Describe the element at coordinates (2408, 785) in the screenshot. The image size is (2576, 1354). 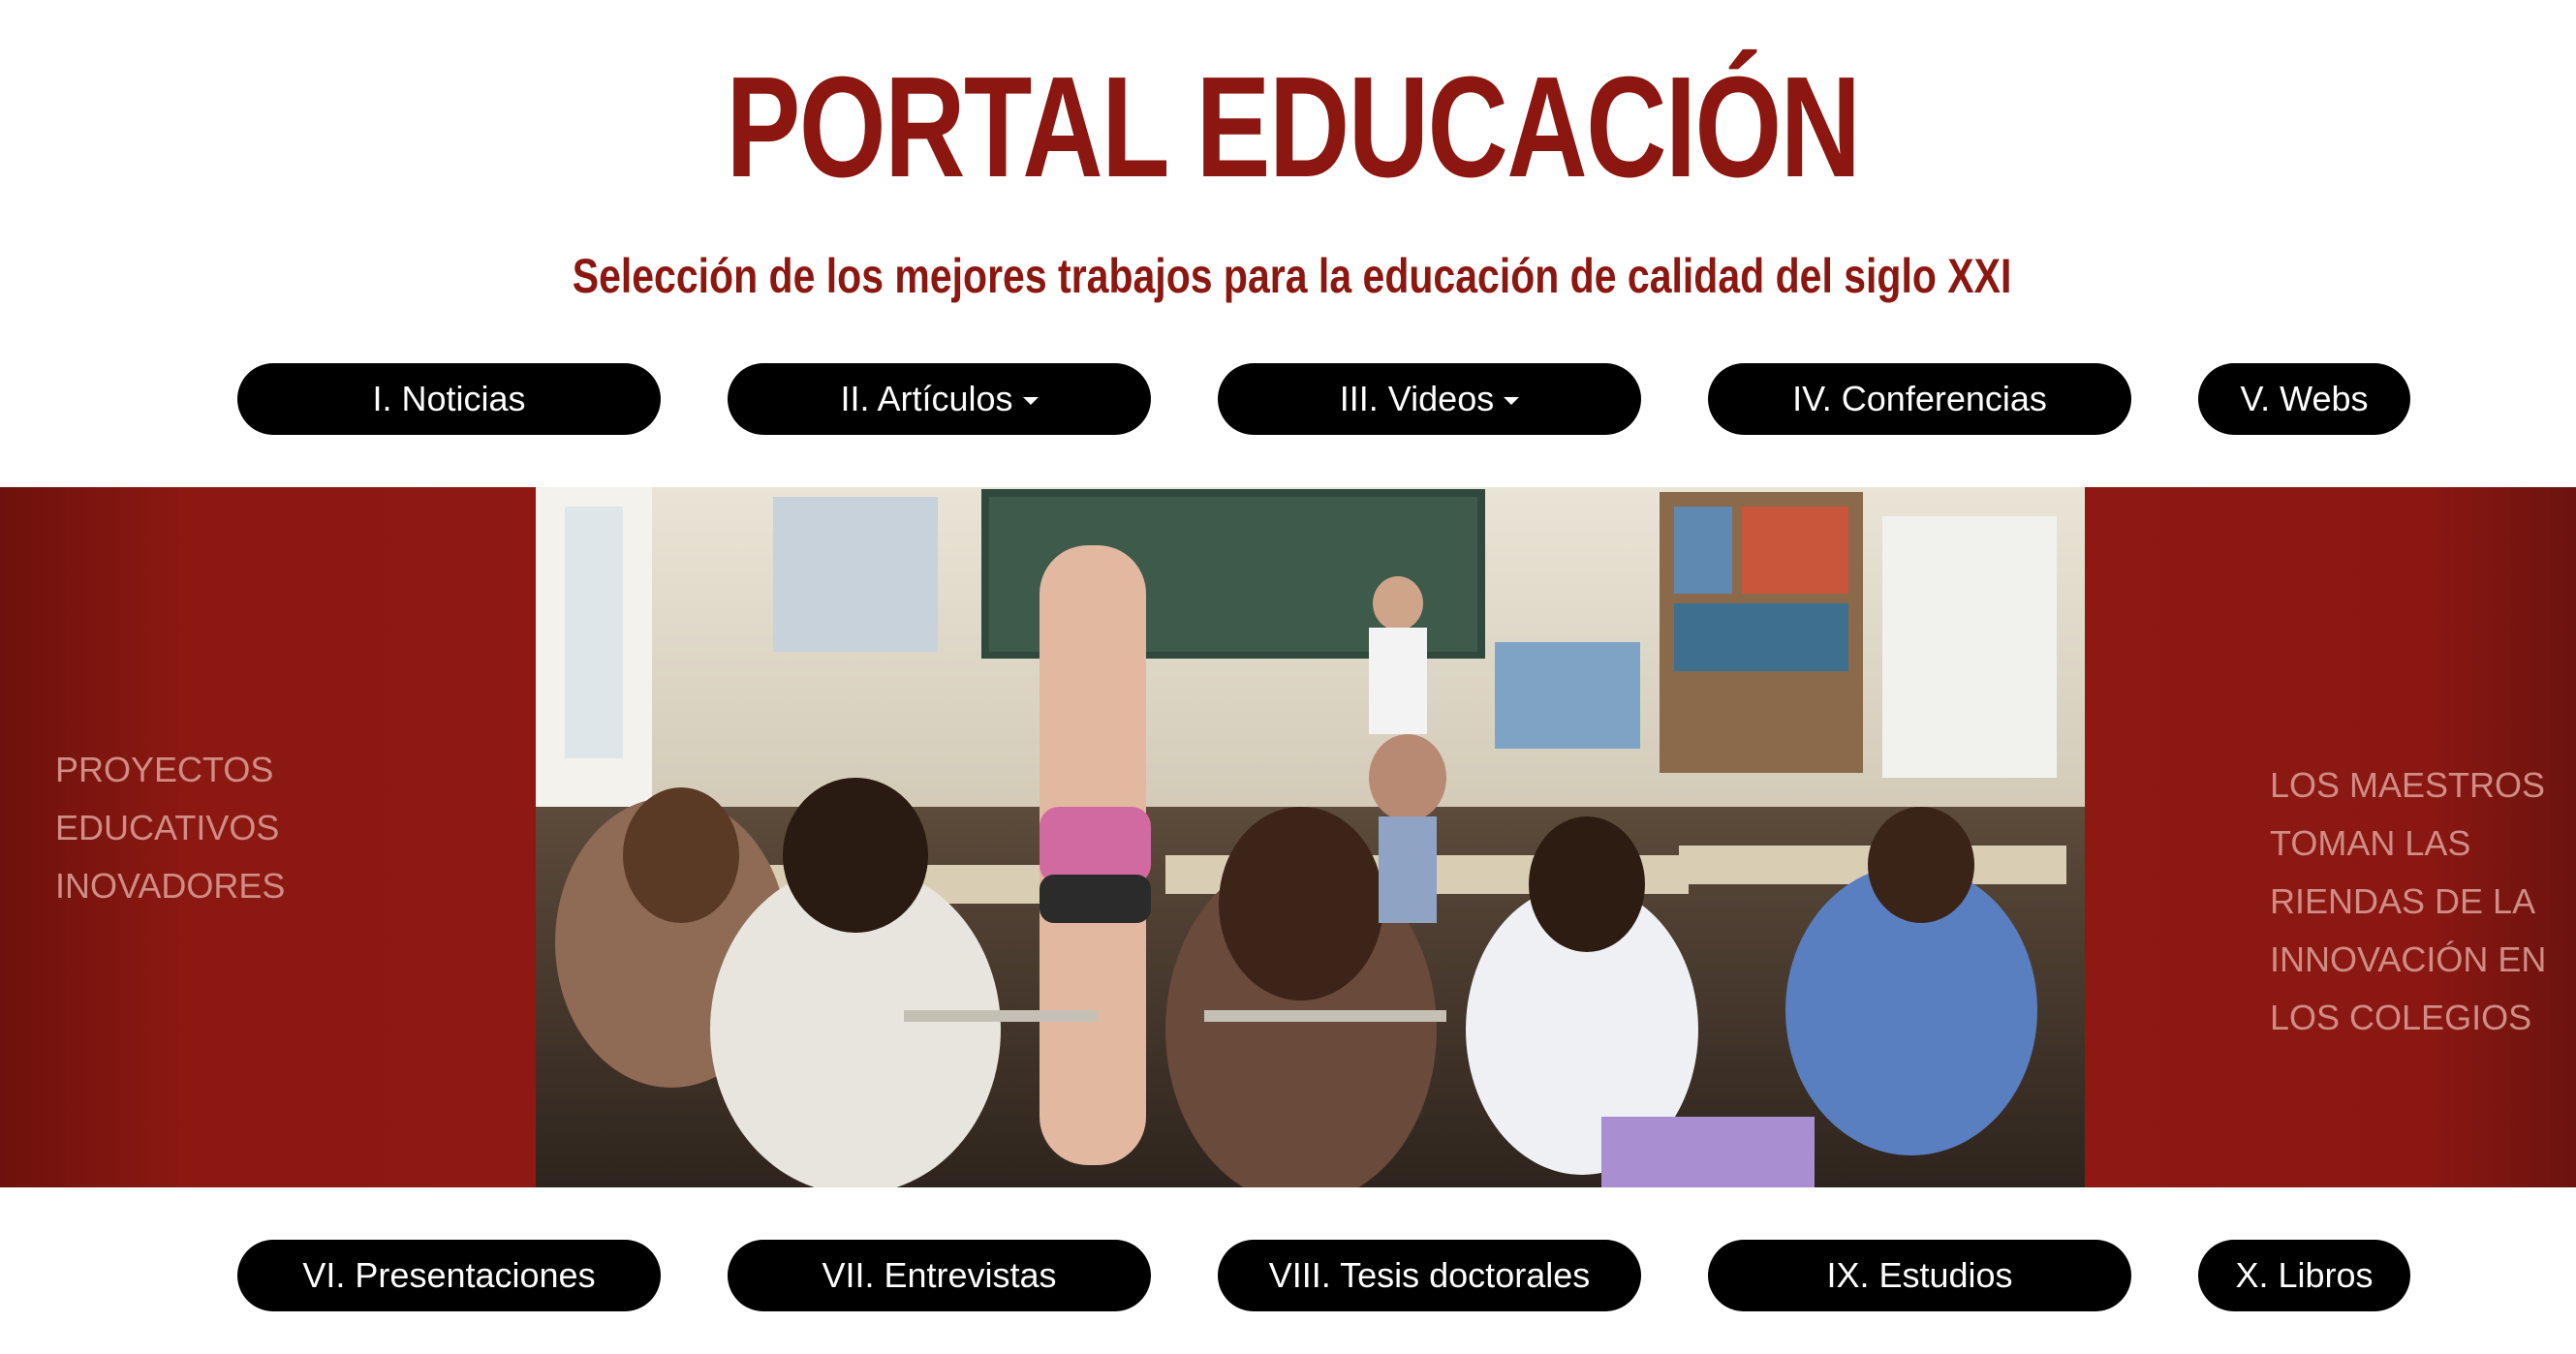
I see `banner-right-line: LOS MAESTROS` at that location.